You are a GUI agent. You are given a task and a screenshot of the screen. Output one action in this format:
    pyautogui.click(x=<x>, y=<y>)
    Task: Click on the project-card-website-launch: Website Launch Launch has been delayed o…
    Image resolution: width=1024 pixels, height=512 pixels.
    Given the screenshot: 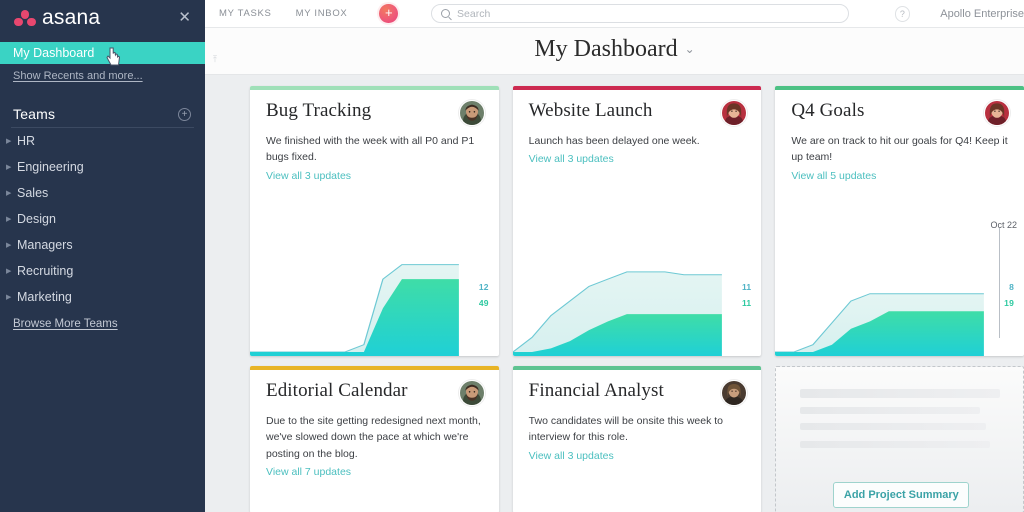 What is the action you would take?
    pyautogui.click(x=637, y=221)
    